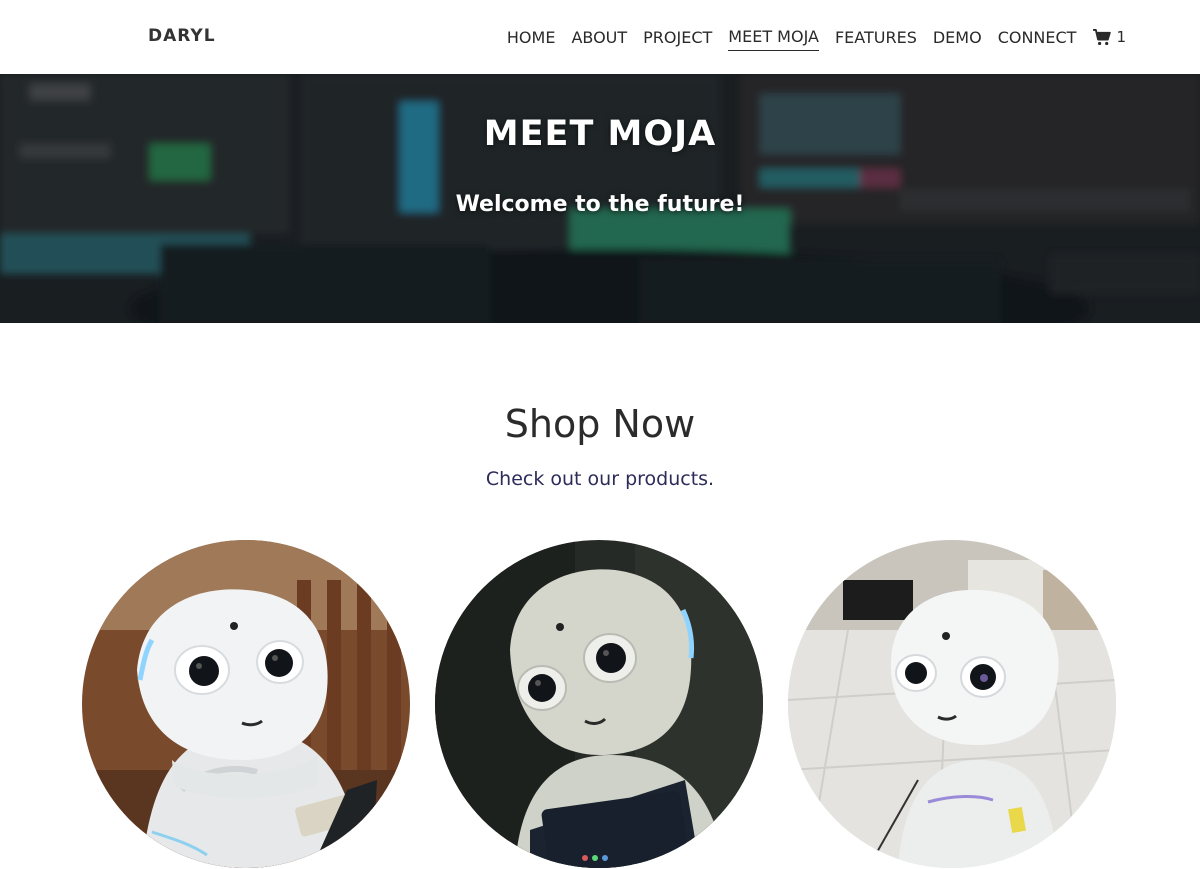 The image size is (1200, 869). What do you see at coordinates (1121, 37) in the screenshot?
I see `cart-count: 1` at bounding box center [1121, 37].